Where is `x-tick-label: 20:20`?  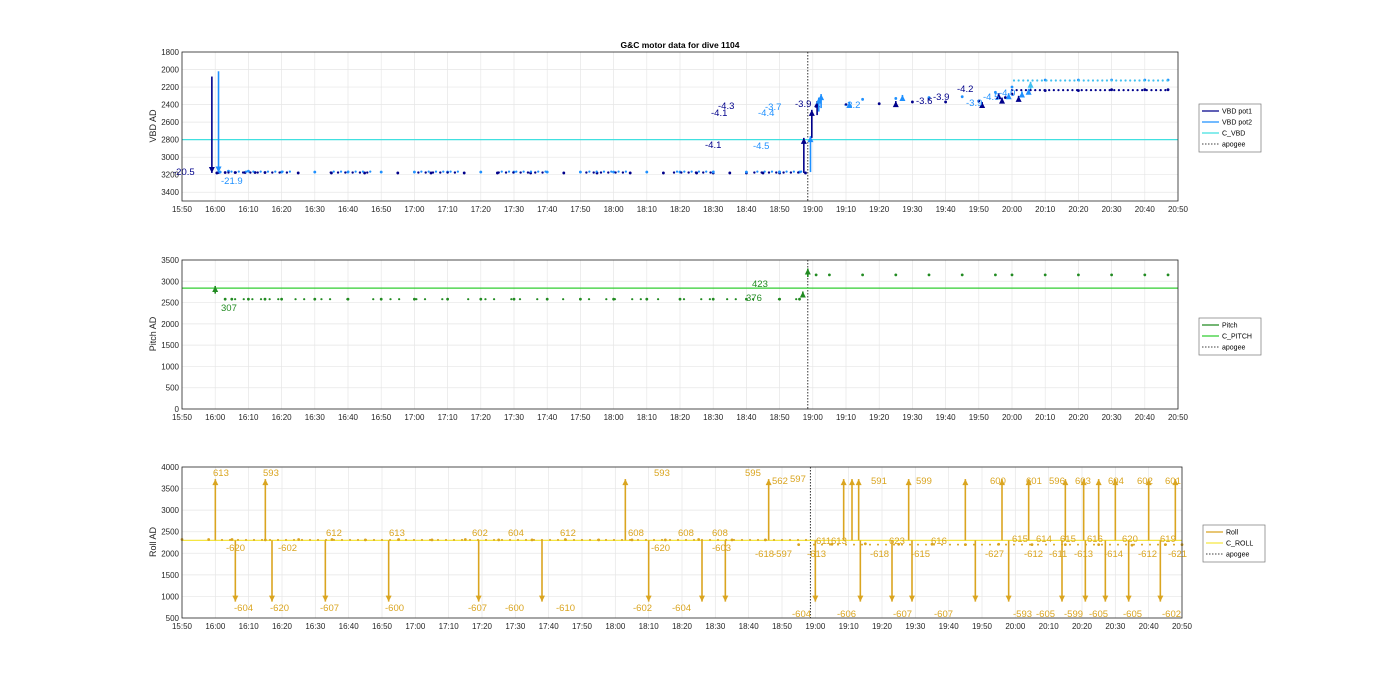 x-tick-label: 20:20 is located at coordinates (1078, 209).